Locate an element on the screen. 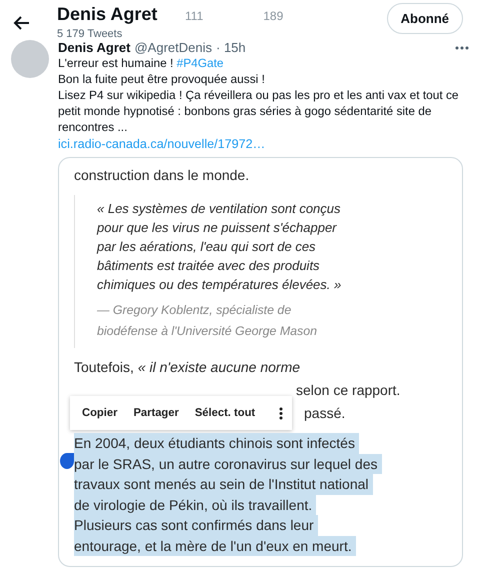 This screenshot has height=581, width=481. more-icon is located at coordinates (462, 48).